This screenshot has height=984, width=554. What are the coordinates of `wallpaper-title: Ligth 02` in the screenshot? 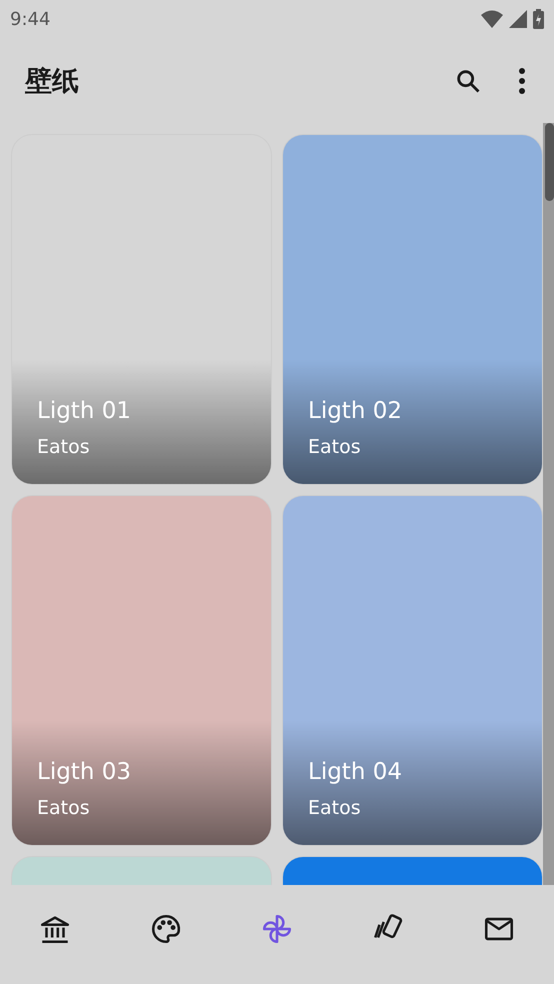 It's located at (355, 411).